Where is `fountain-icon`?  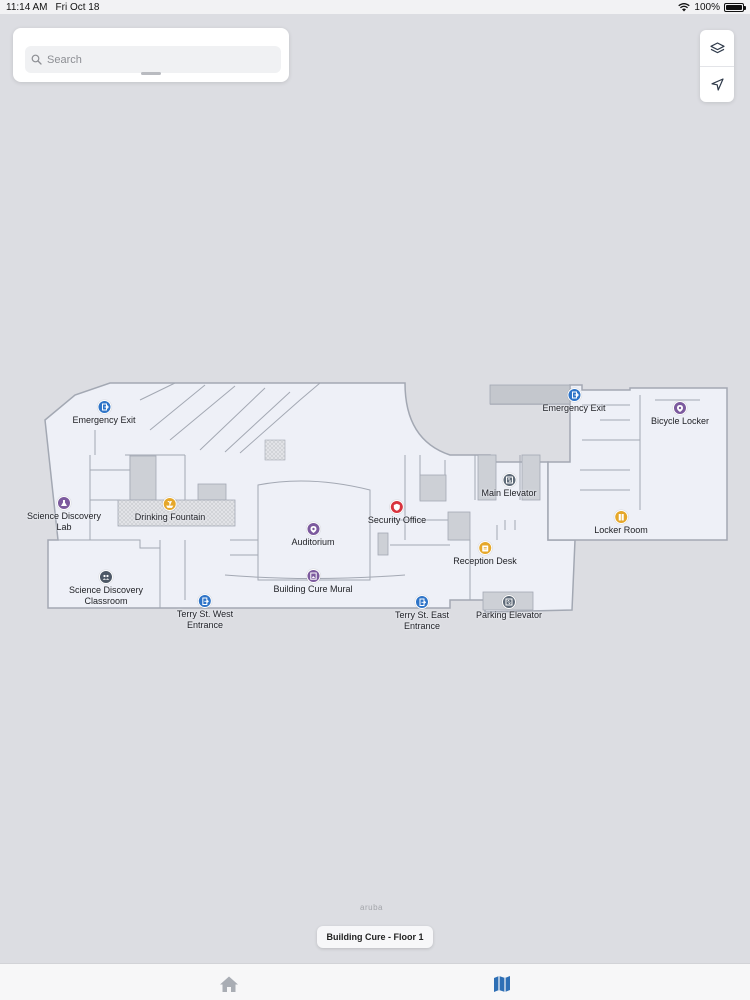
fountain-icon is located at coordinates (169, 504).